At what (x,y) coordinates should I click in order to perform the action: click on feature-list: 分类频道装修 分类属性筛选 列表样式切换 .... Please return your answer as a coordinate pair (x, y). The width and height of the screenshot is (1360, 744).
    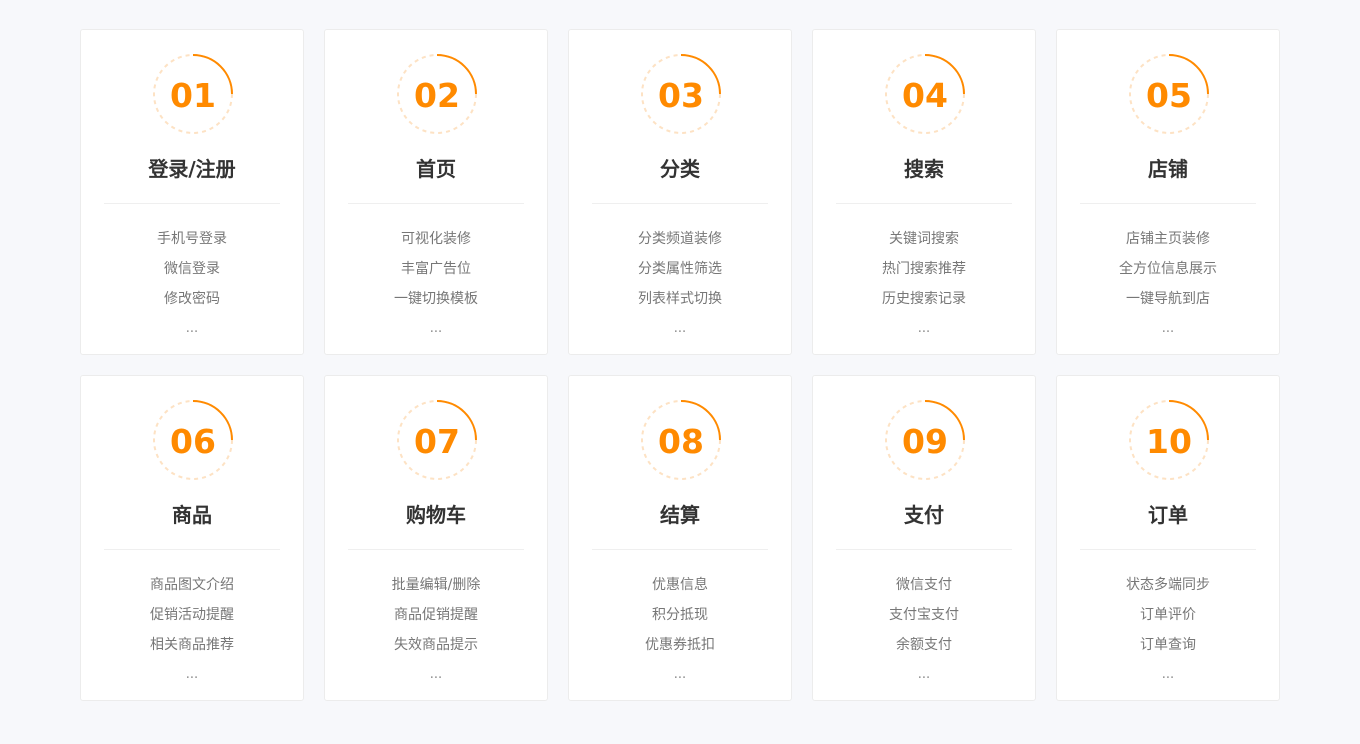
    Looking at the image, I should click on (680, 284).